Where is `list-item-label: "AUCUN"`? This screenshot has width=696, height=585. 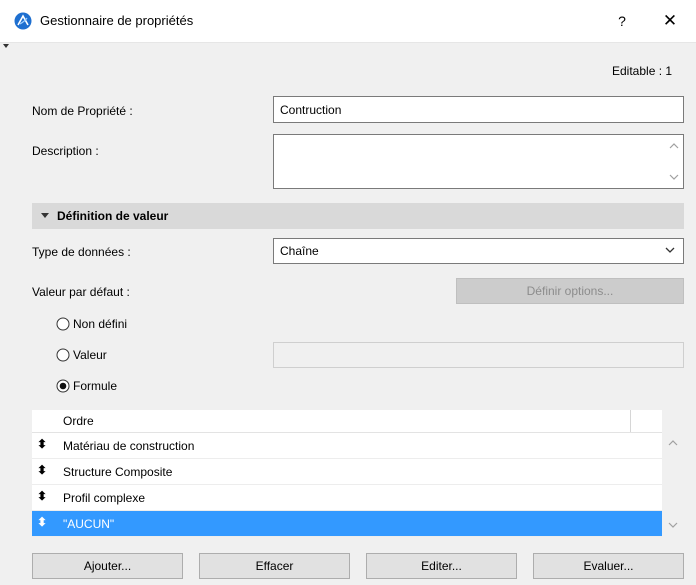
list-item-label: "AUCUN" is located at coordinates (89, 524).